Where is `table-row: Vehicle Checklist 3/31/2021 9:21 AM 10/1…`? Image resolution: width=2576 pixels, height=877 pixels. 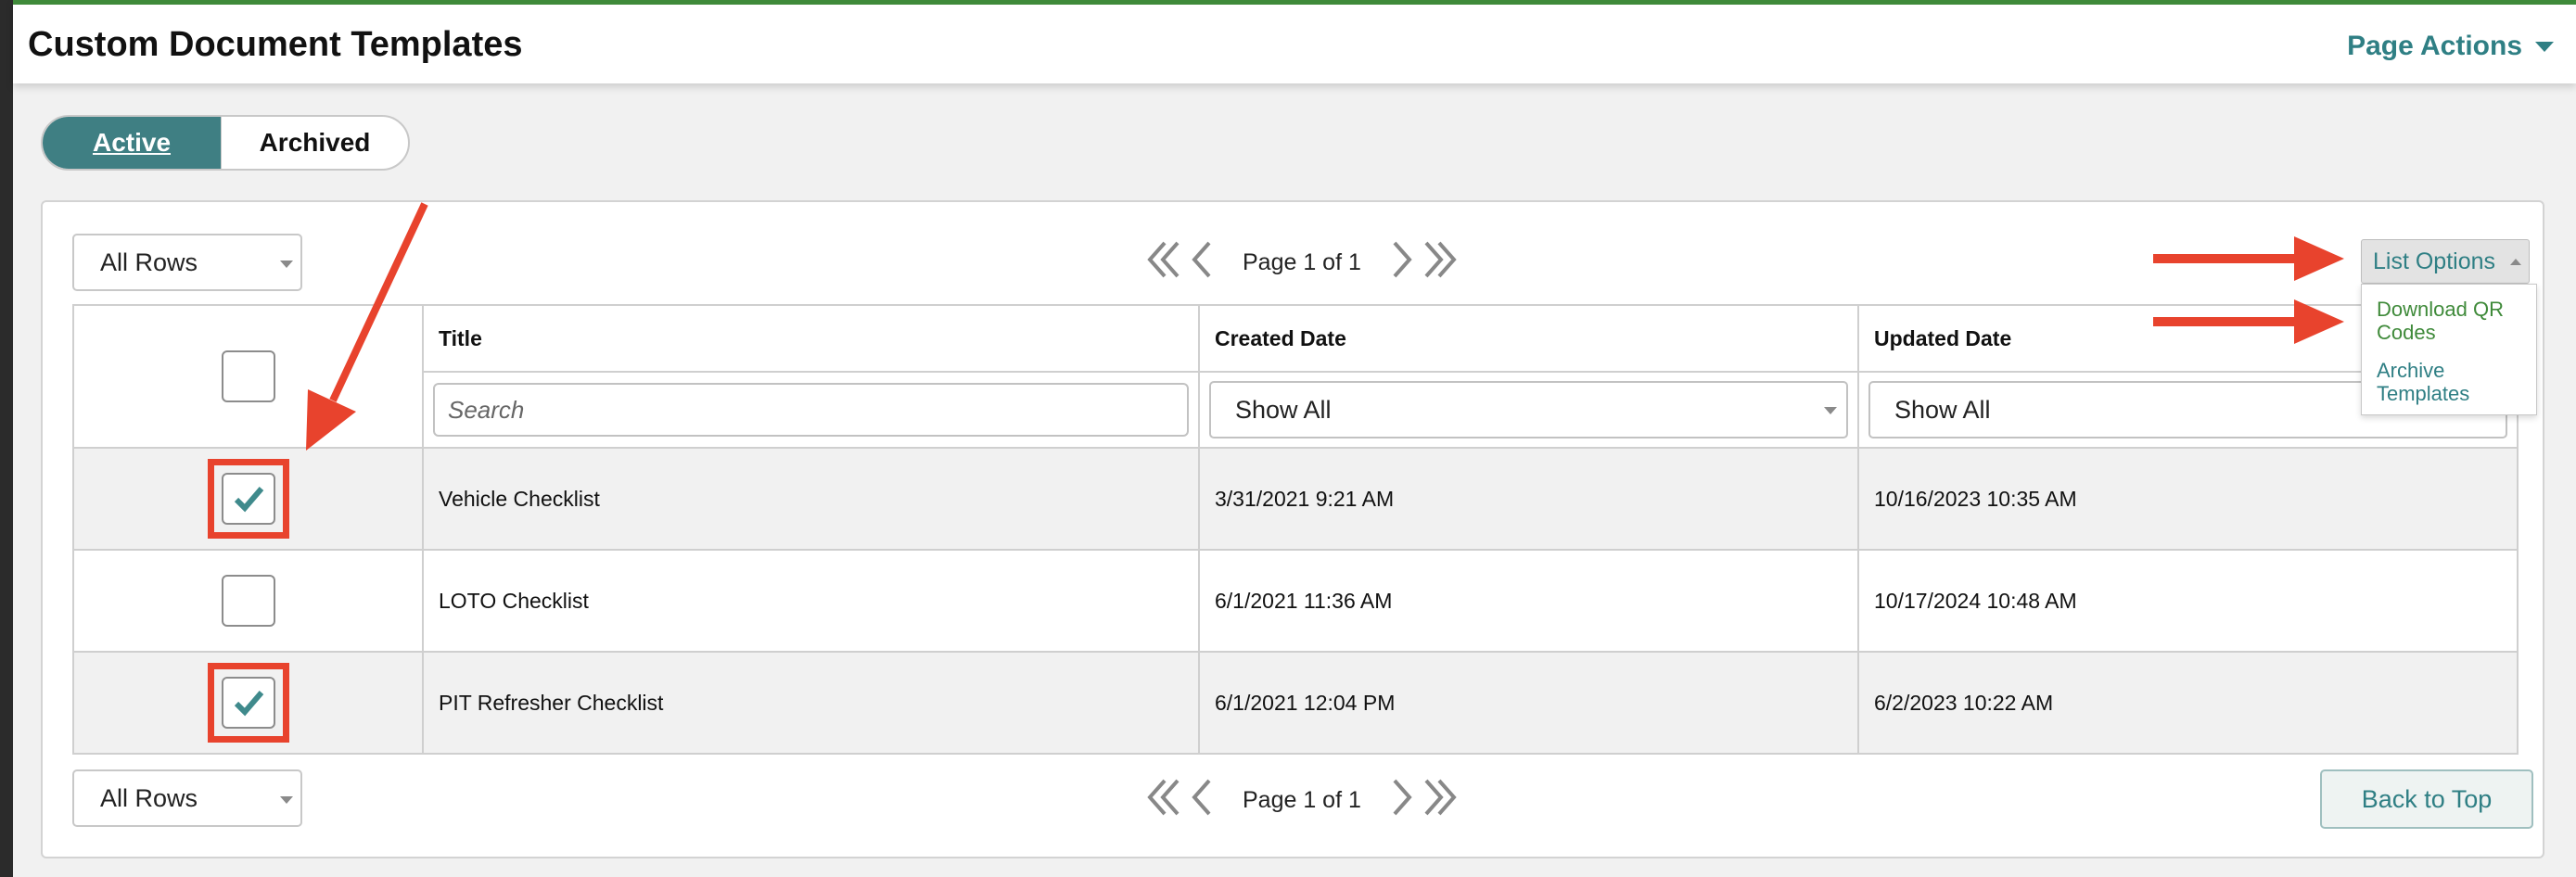
table-row: Vehicle Checklist 3/31/2021 9:21 AM 10/1… is located at coordinates (1296, 499).